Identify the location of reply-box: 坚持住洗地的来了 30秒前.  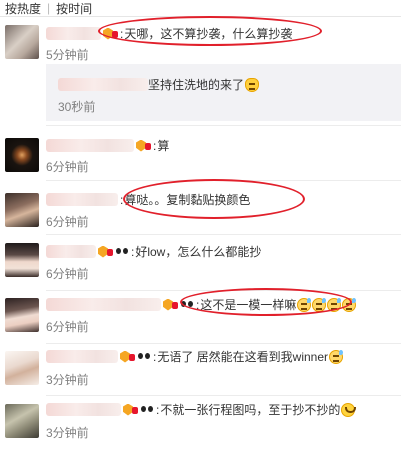
(223, 92).